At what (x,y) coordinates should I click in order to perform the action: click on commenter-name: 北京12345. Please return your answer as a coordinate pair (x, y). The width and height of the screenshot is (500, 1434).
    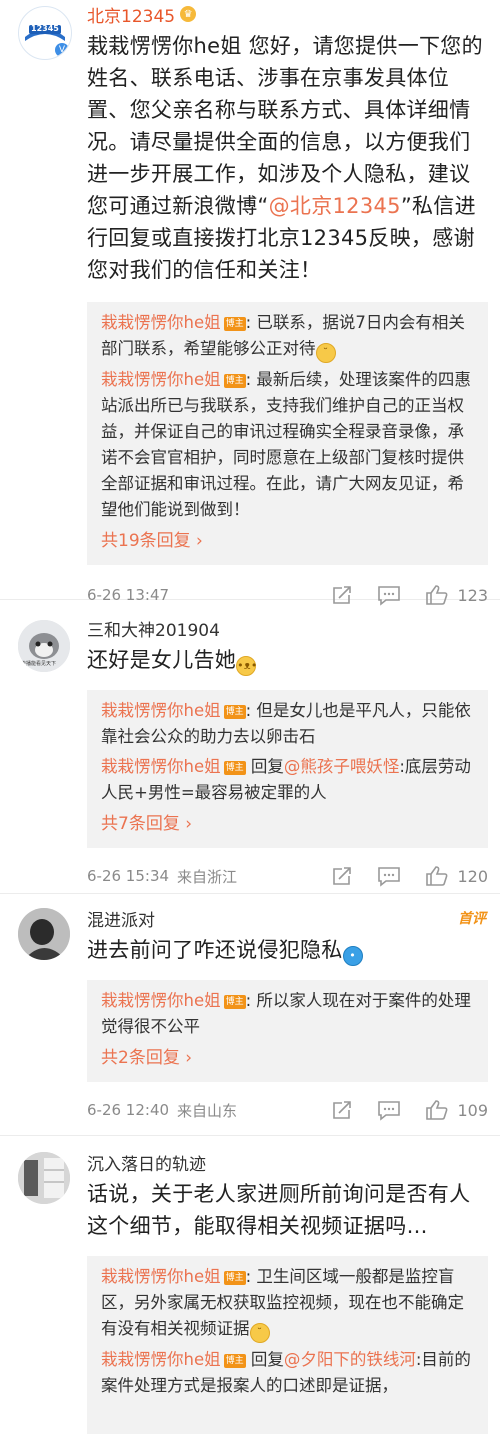
    Looking at the image, I should click on (131, 14).